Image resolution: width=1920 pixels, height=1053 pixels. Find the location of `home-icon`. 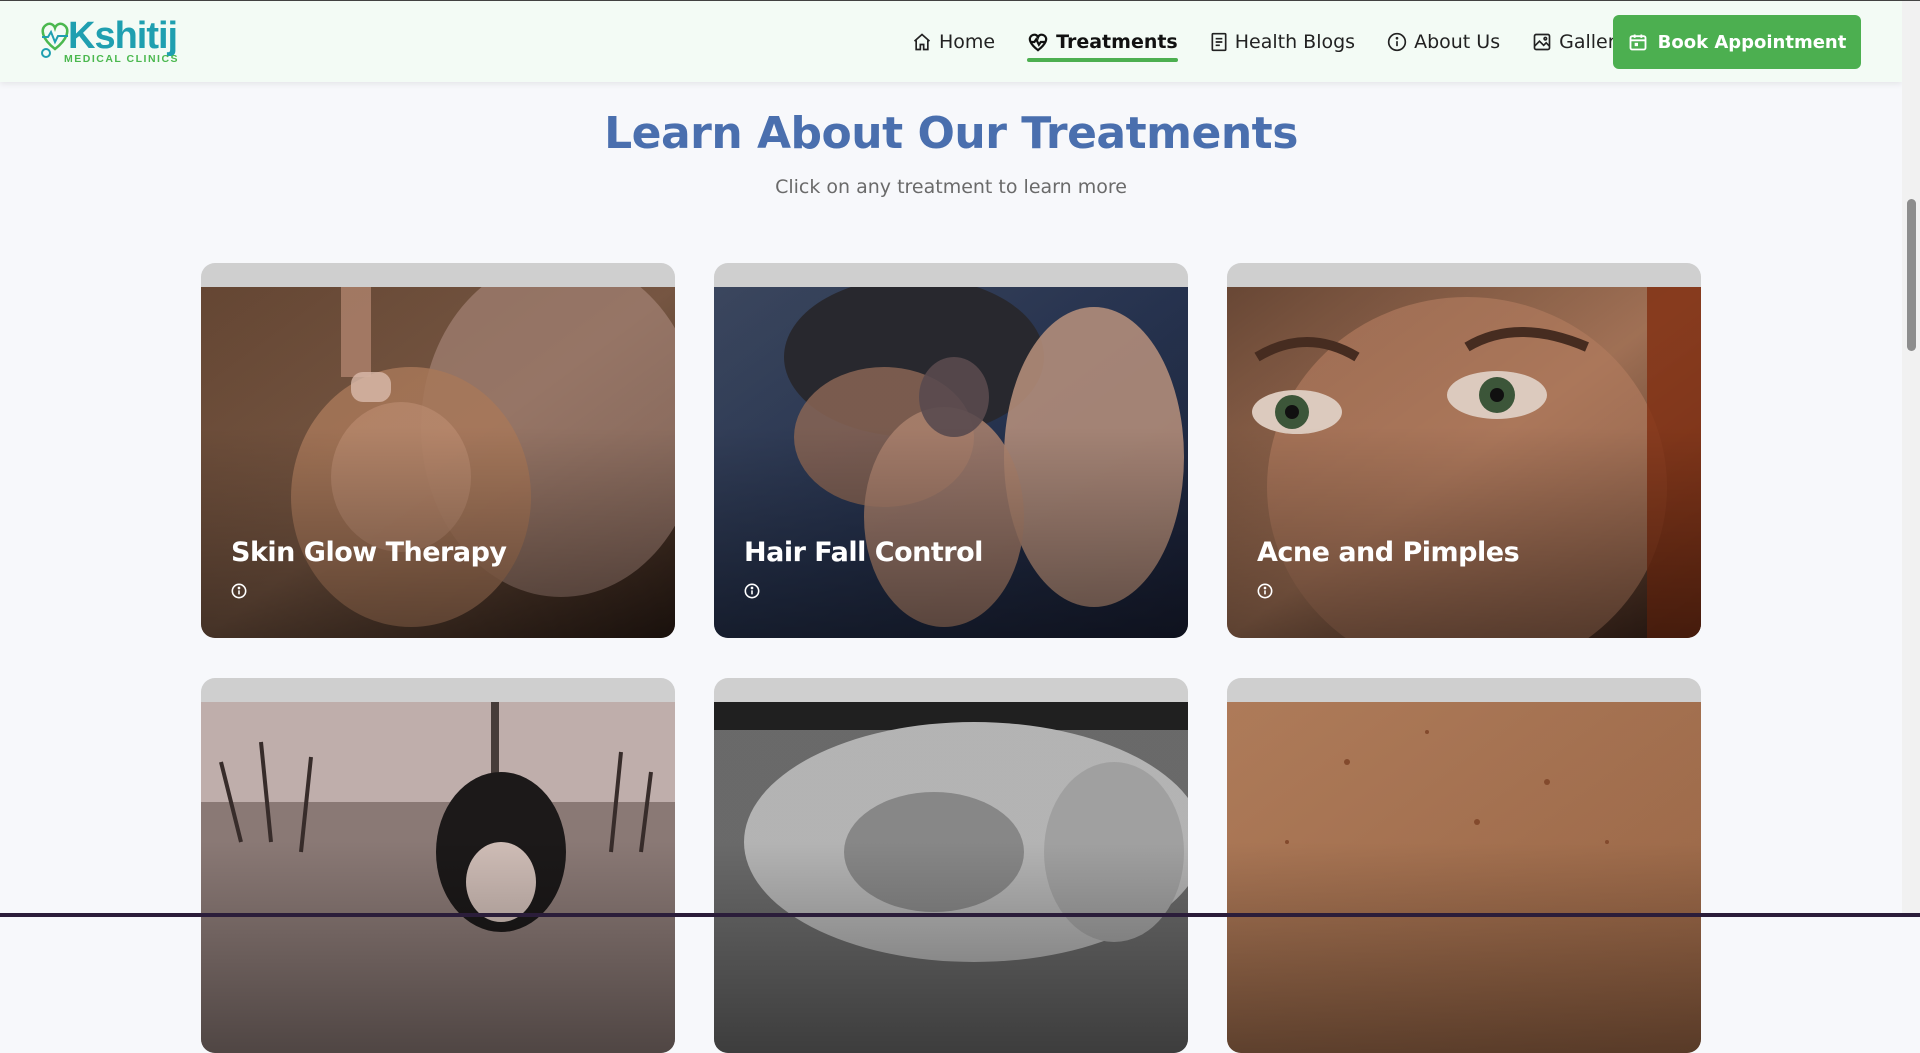

home-icon is located at coordinates (922, 42).